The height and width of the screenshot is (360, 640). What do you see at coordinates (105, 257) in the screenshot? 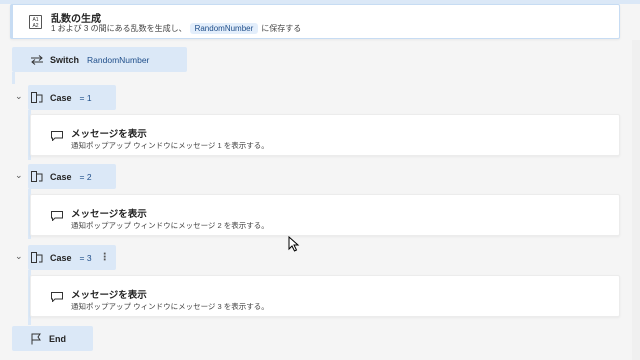
I see `more-options-icon: ⋮` at bounding box center [105, 257].